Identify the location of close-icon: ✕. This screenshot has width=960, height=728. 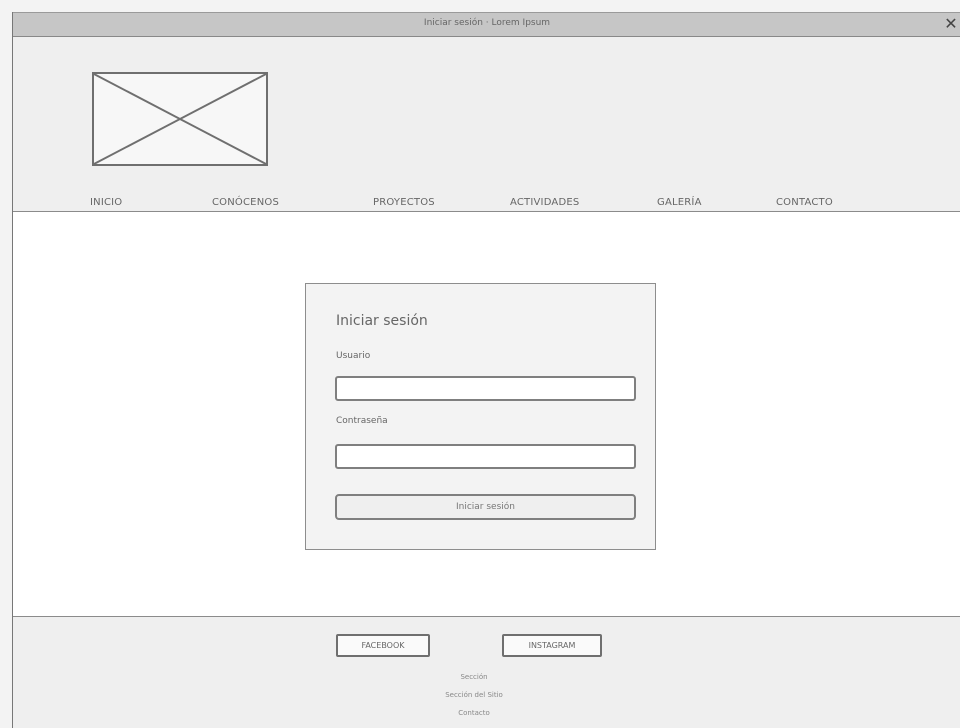
(951, 24).